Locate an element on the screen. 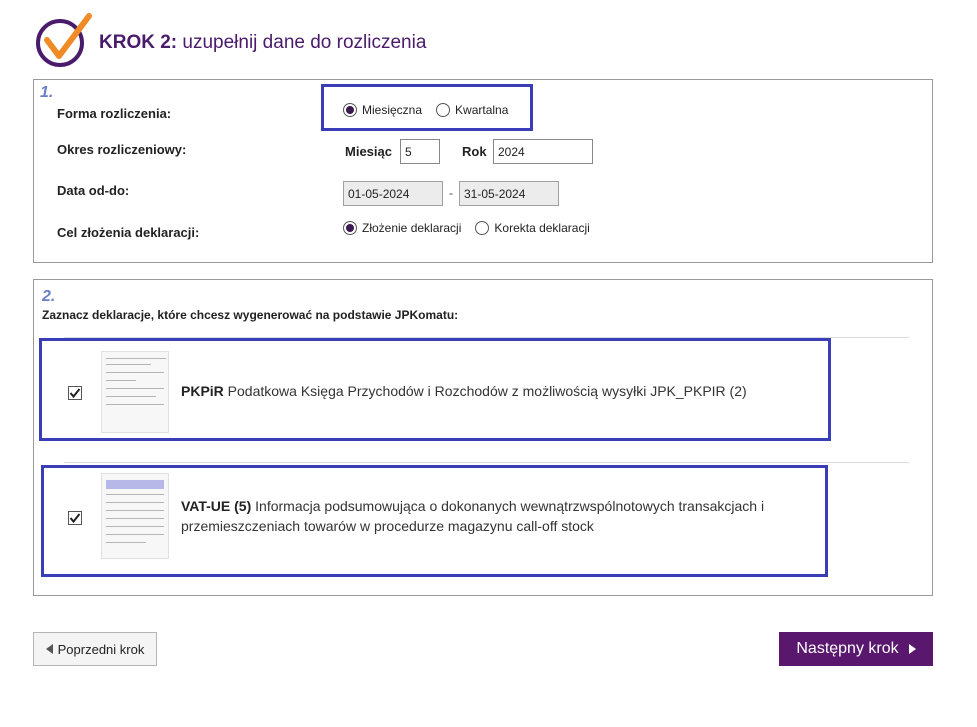 The height and width of the screenshot is (727, 977). rok-input is located at coordinates (543, 151).